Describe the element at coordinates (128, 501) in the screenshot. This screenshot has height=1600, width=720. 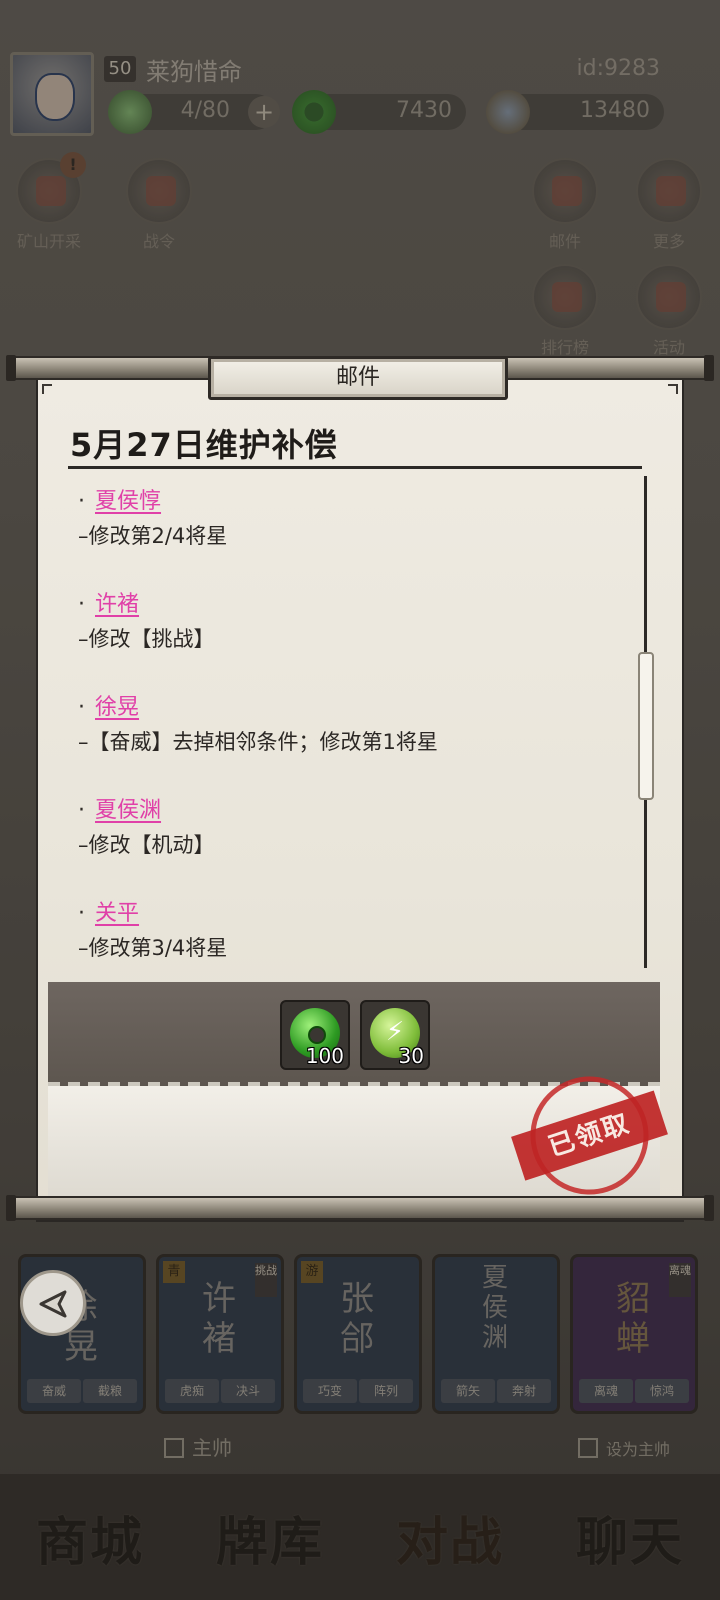
I see `hero-link: 夏侯惇` at that location.